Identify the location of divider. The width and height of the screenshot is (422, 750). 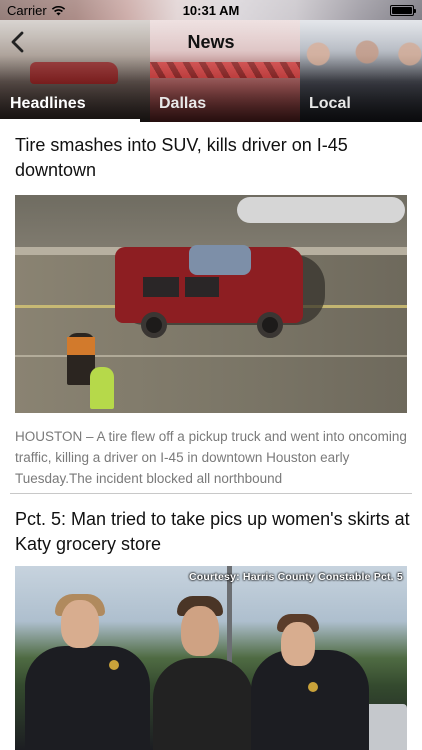
(211, 493).